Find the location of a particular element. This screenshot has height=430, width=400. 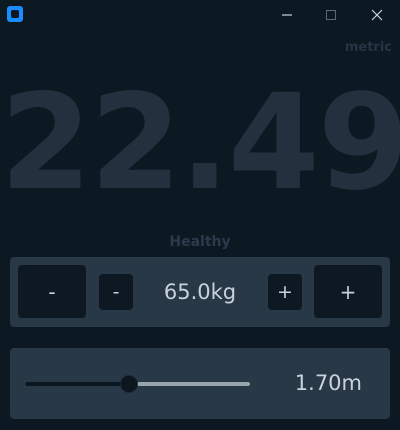

slider-fill is located at coordinates (77, 384).